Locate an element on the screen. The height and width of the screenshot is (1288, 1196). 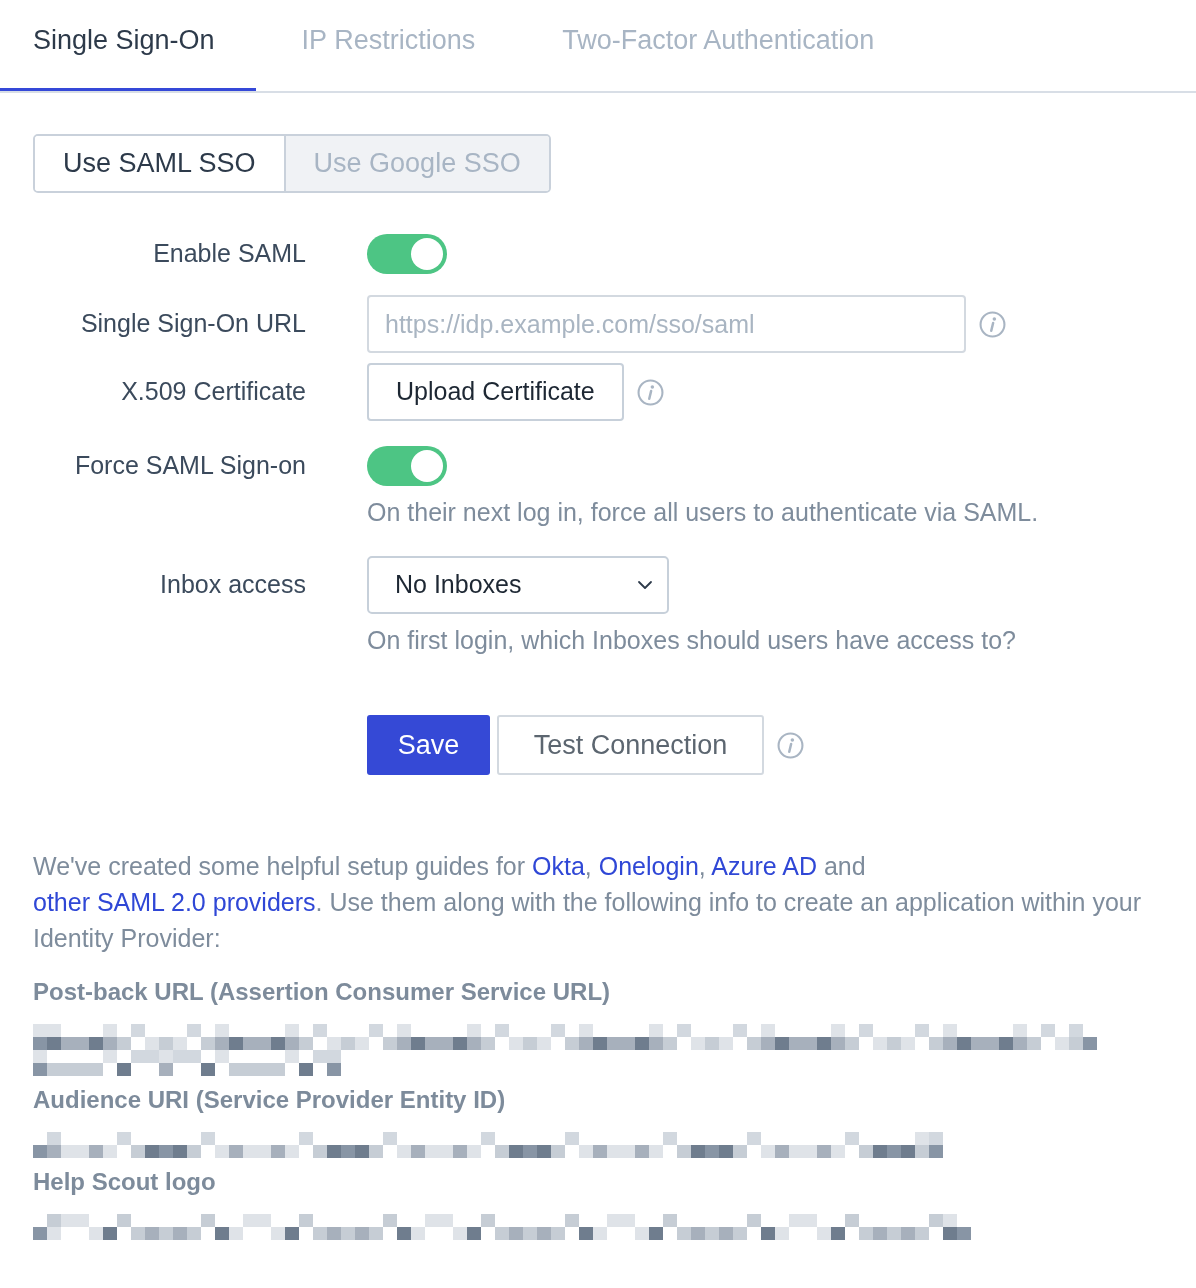
field-label: Enable SAML is located at coordinates (229, 254).